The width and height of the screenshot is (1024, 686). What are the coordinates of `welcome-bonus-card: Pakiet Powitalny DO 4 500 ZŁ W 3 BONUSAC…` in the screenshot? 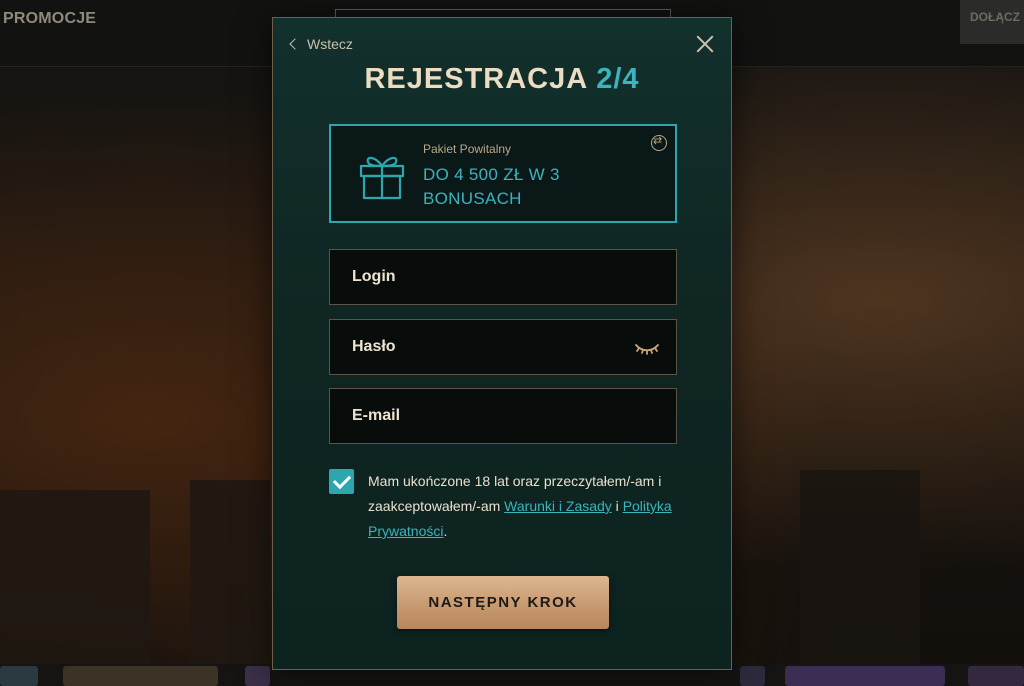 It's located at (503, 173).